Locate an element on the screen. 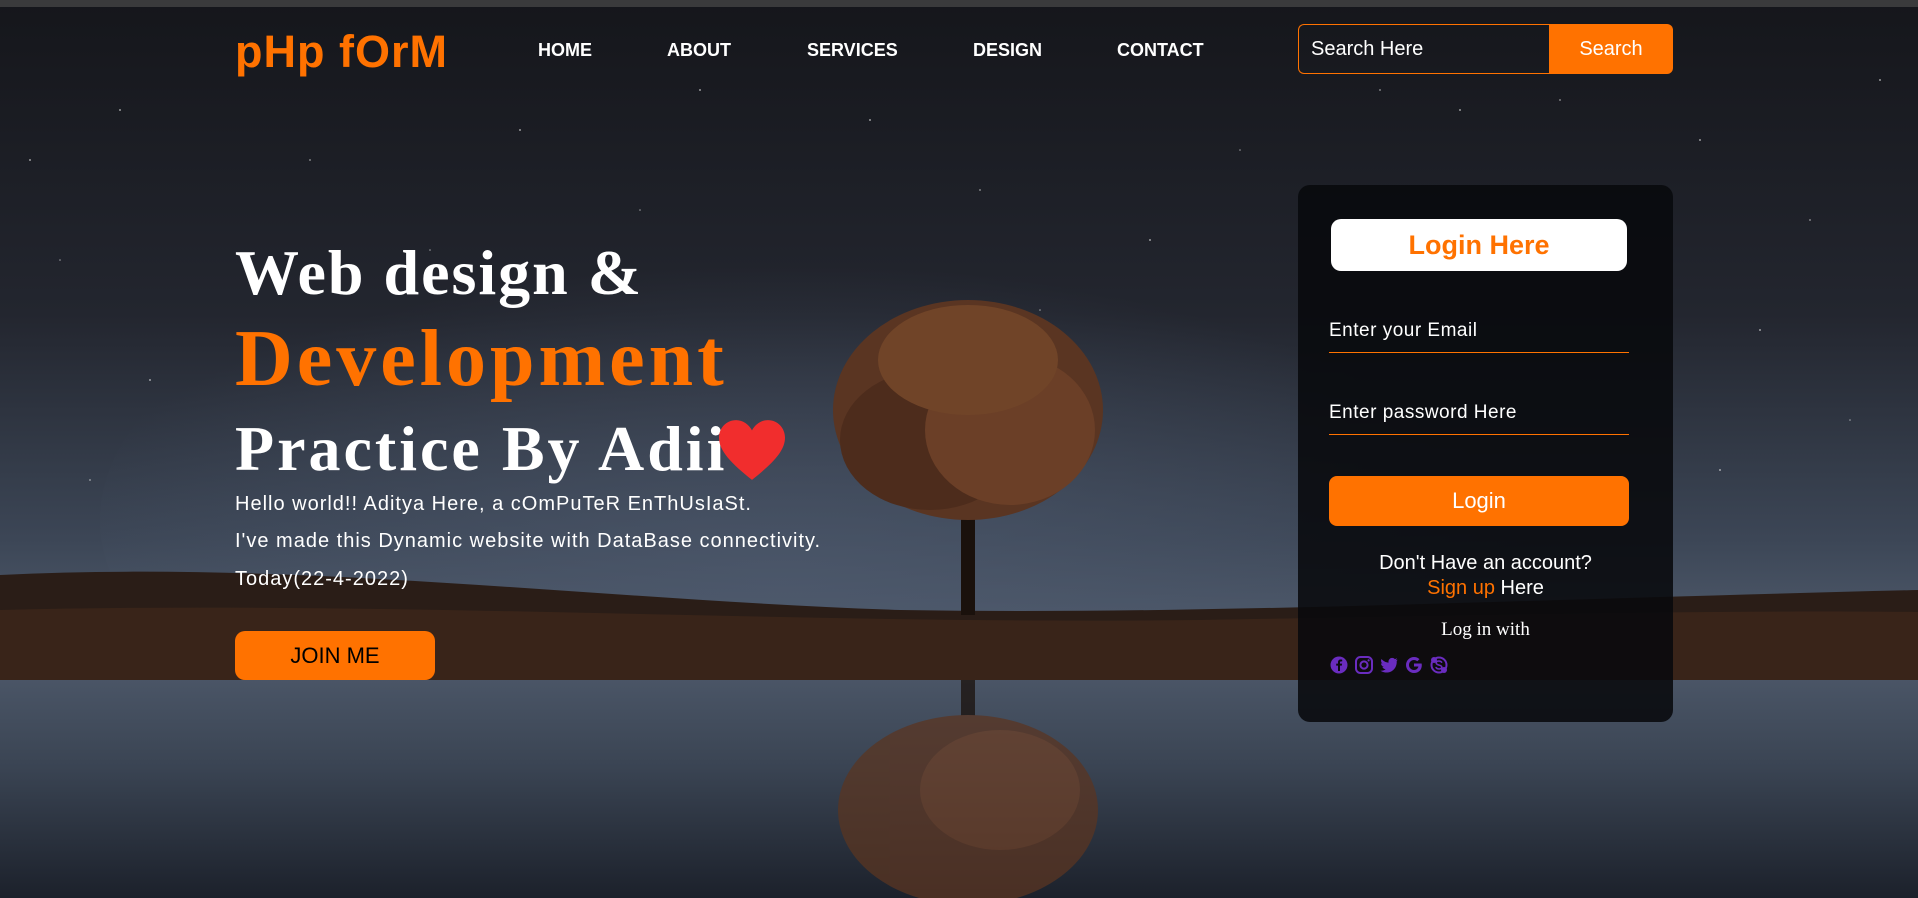 This screenshot has width=1918, height=898. heart-icon is located at coordinates (752, 450).